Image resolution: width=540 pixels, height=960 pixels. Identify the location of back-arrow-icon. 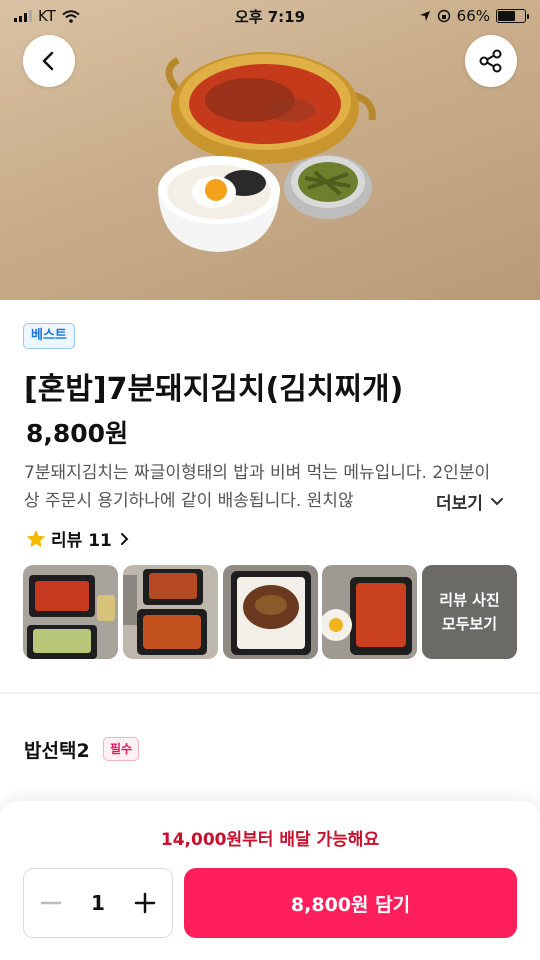
(48, 61).